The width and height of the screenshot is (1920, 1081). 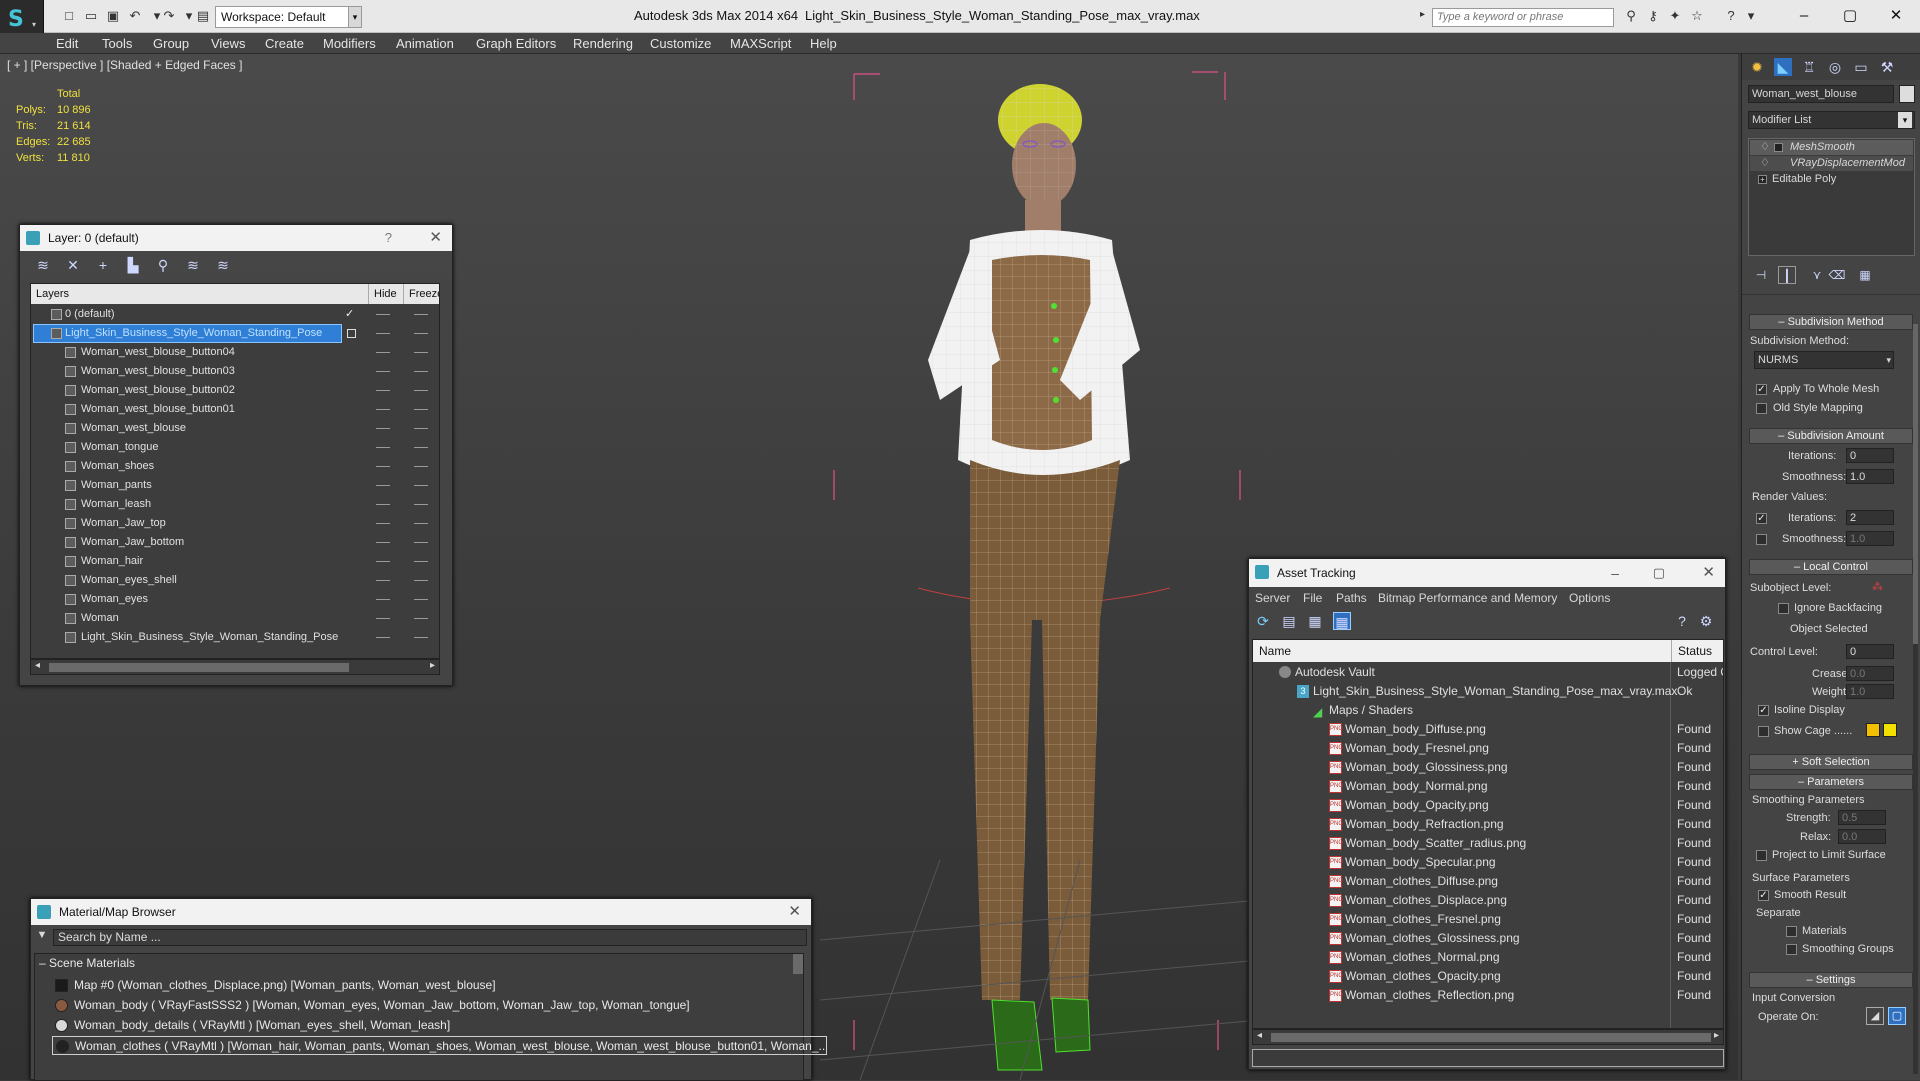 What do you see at coordinates (382, 294) in the screenshot?
I see `col-hide: Hide` at bounding box center [382, 294].